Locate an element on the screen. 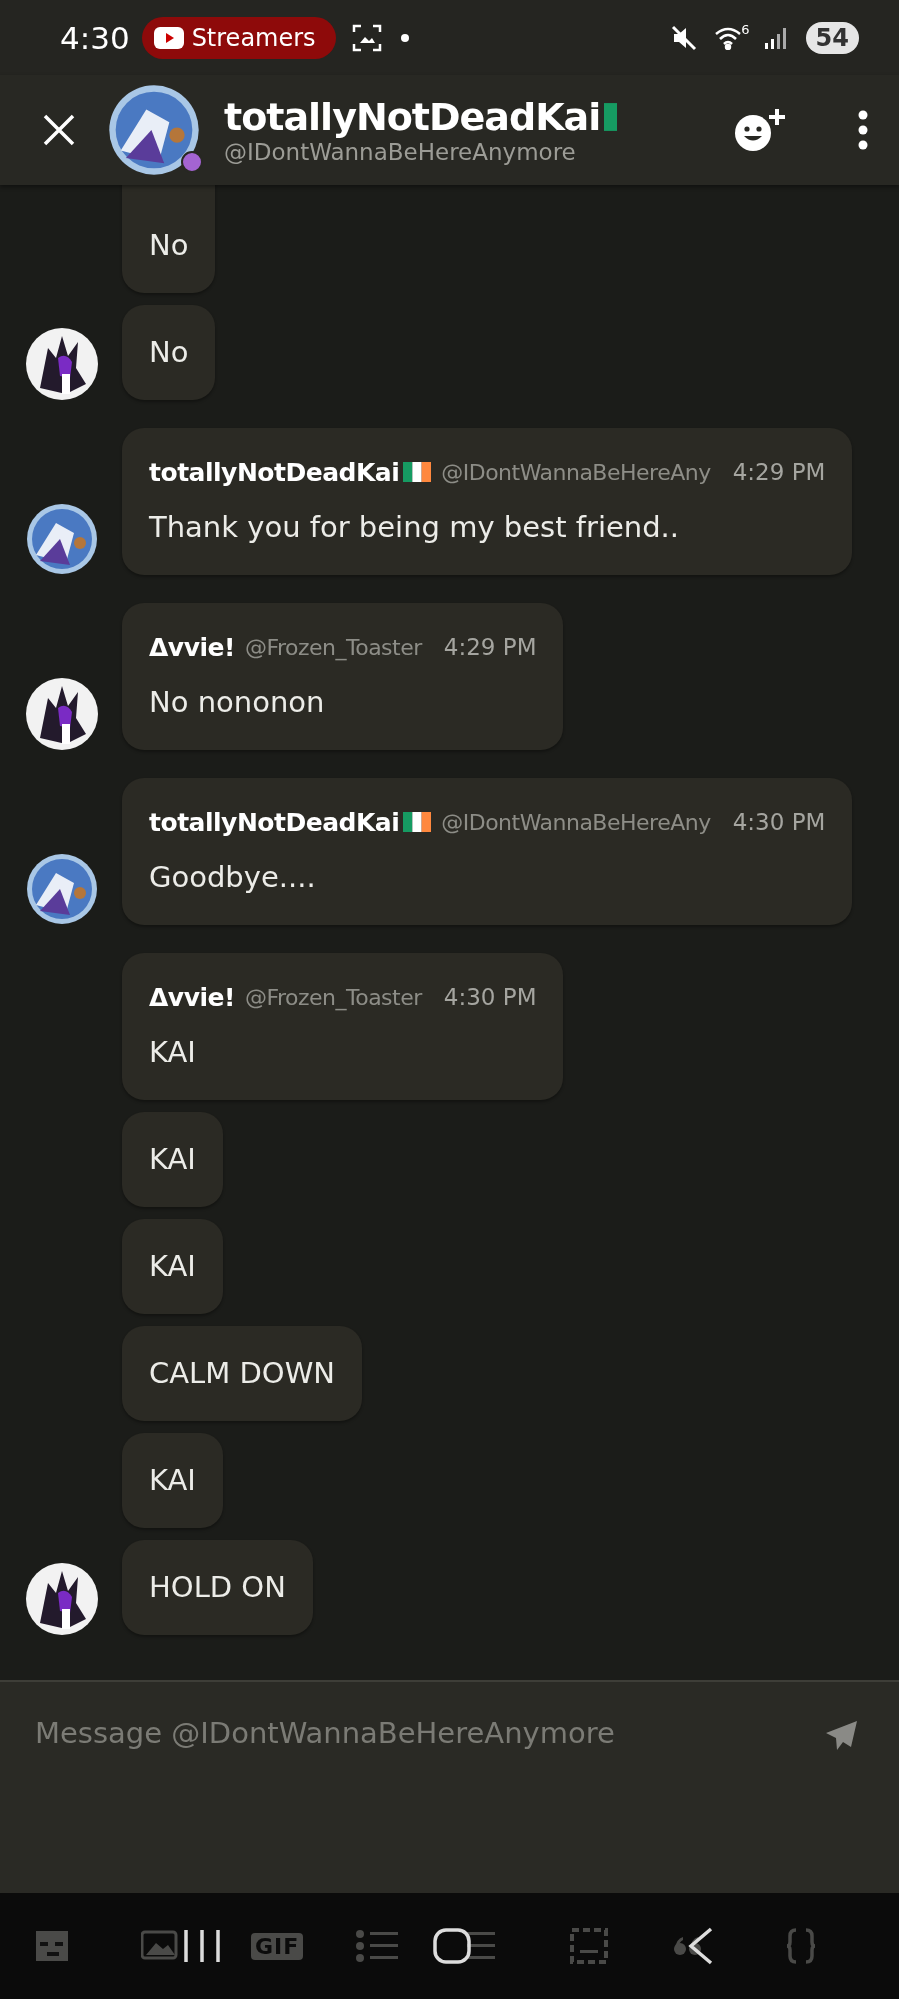 The width and height of the screenshot is (899, 1999). wifi-icon is located at coordinates (727, 37).